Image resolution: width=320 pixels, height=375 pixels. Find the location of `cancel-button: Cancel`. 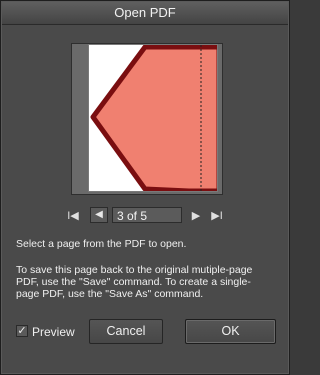

cancel-button: Cancel is located at coordinates (126, 331).